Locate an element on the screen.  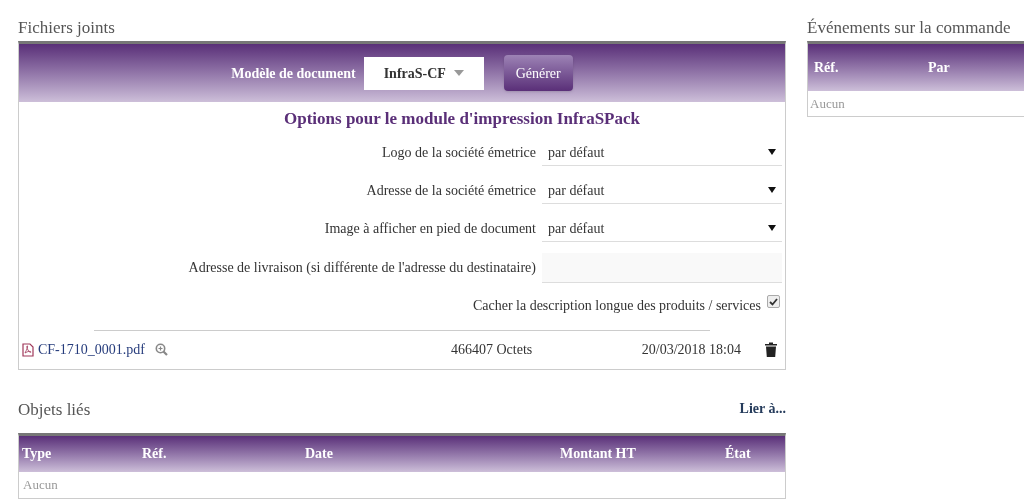
trash-icon is located at coordinates (771, 349).